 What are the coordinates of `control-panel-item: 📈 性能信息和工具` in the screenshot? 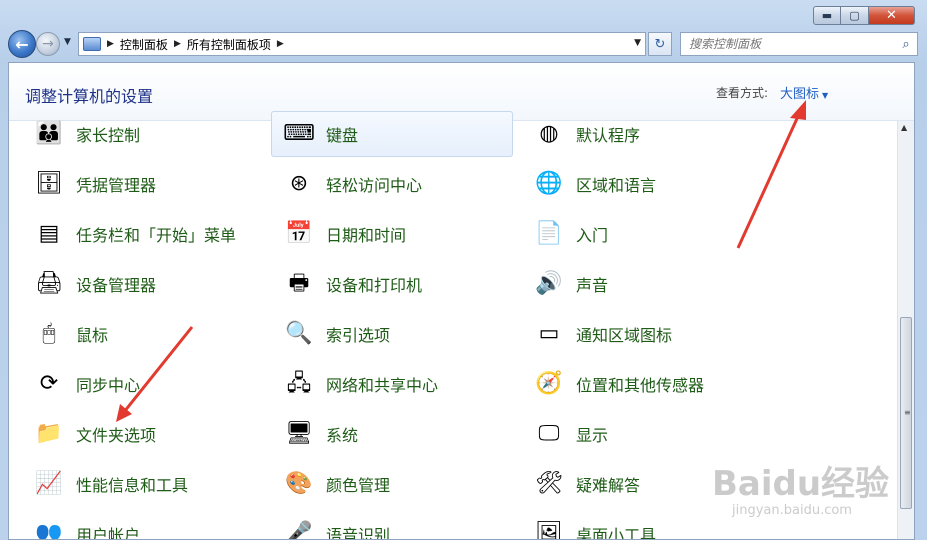 It's located at (142, 484).